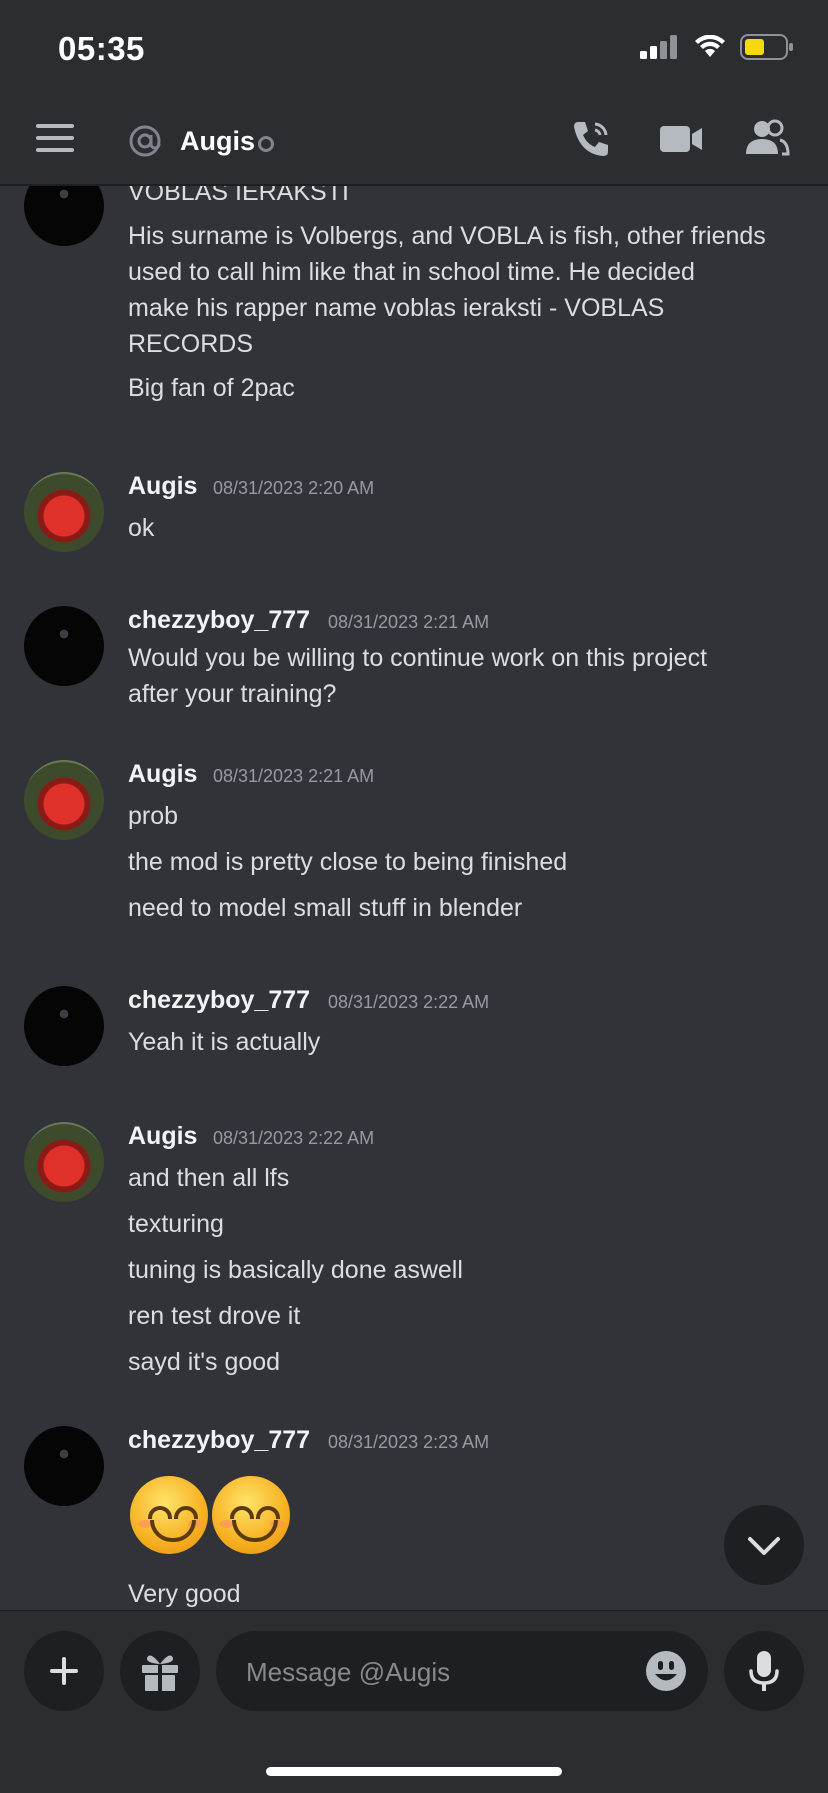  I want to click on emoji-row, so click(220, 1516).